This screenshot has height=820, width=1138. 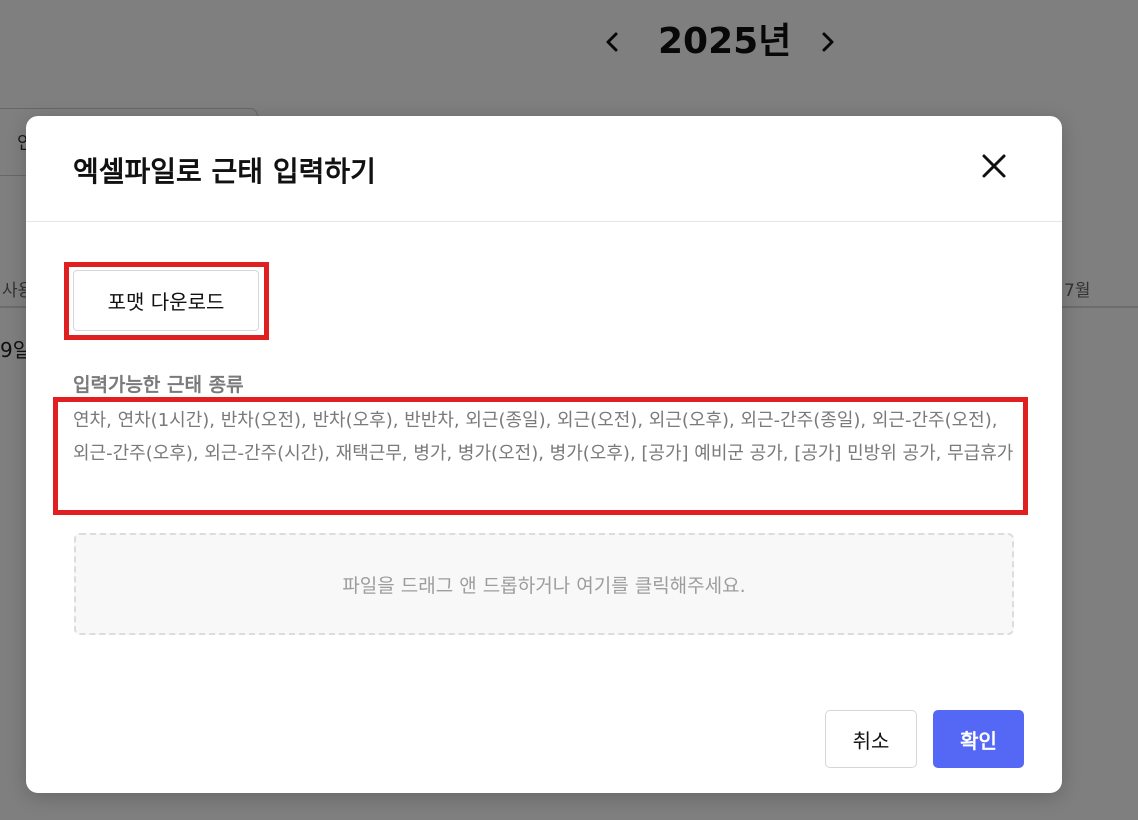 I want to click on confirm-button: 확인, so click(x=978, y=739).